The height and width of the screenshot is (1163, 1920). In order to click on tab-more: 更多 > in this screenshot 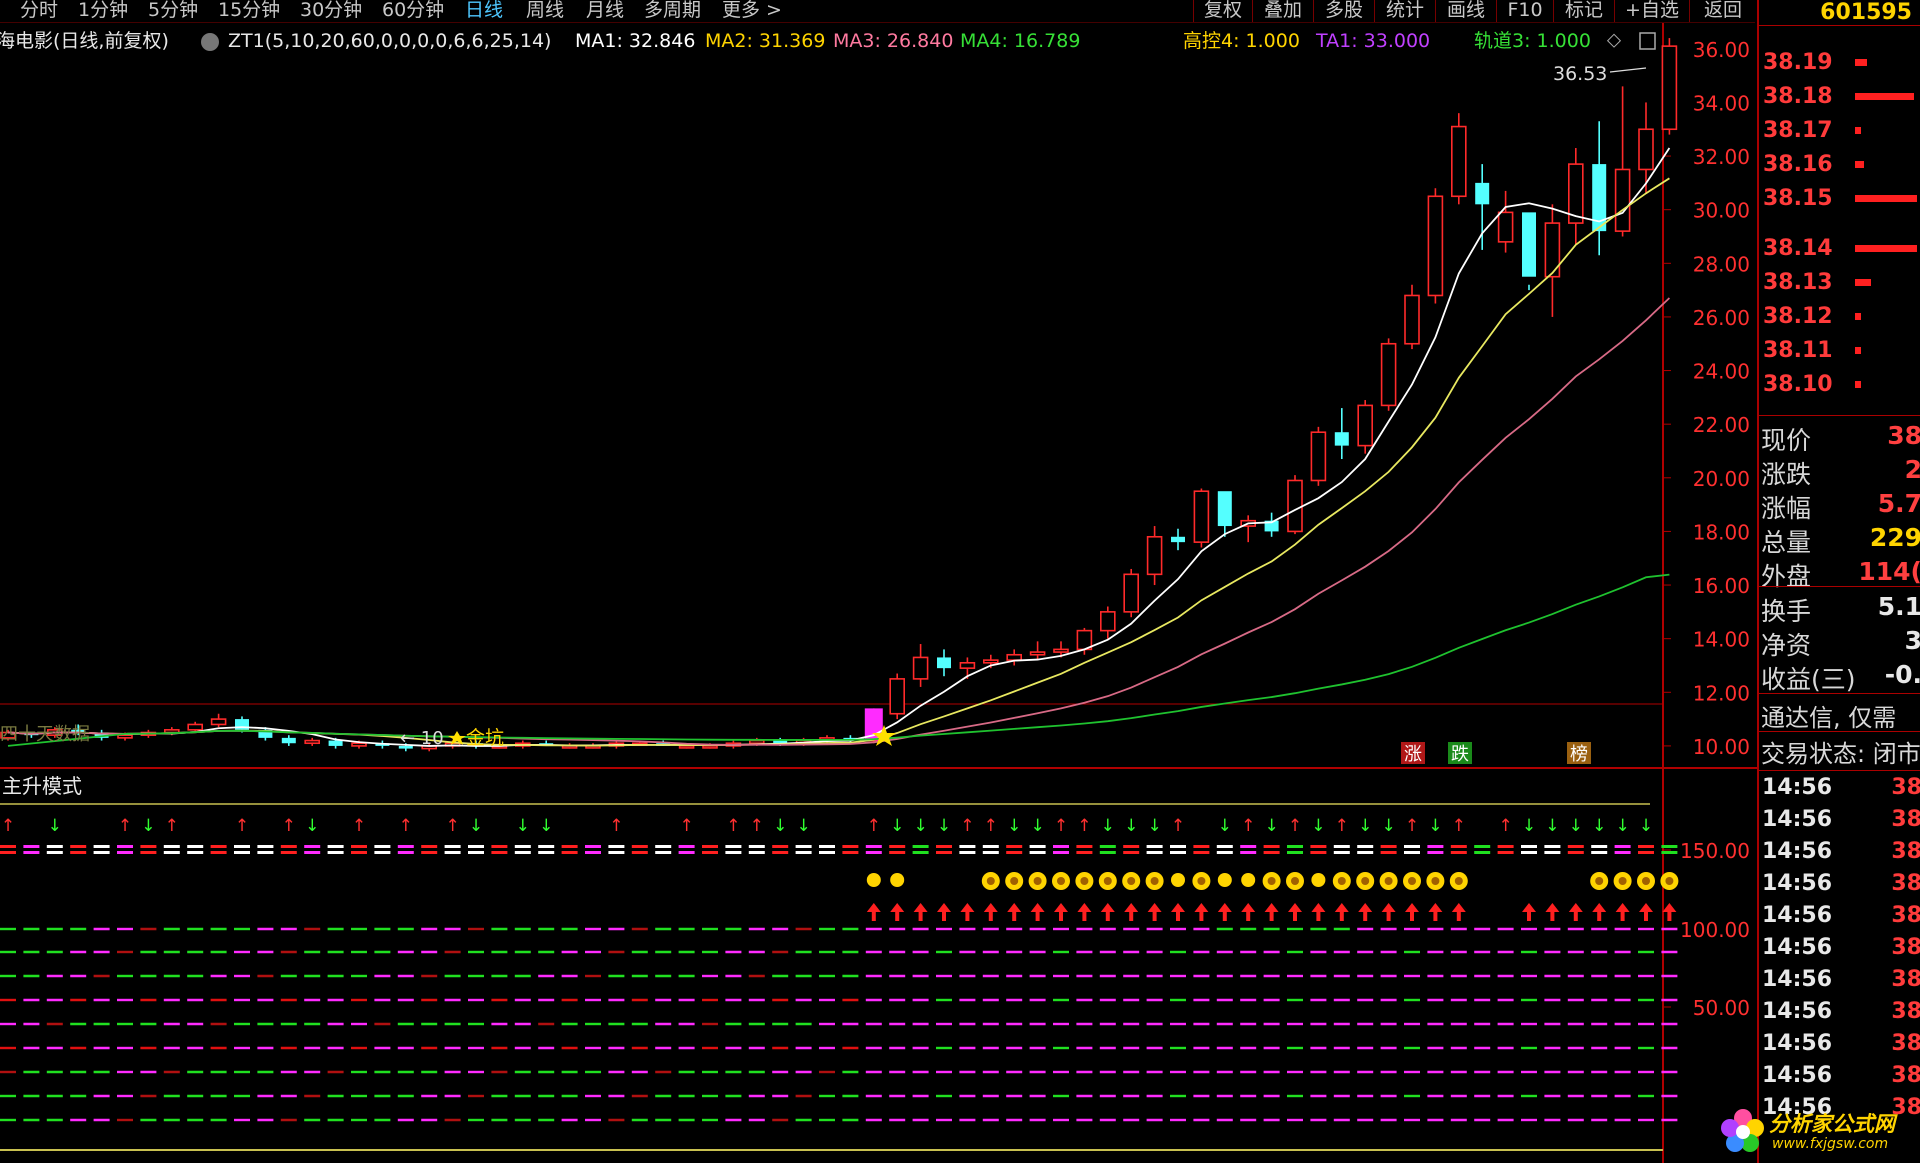, I will do `click(752, 11)`.